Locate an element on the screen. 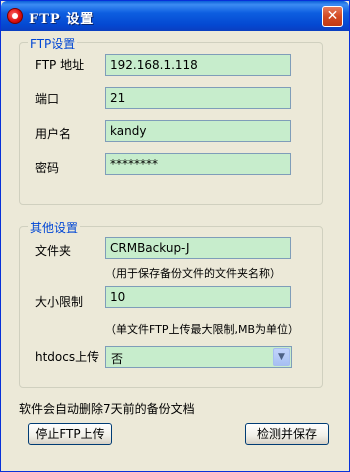  ftp-address-label: FTP 地址 is located at coordinates (60, 65).